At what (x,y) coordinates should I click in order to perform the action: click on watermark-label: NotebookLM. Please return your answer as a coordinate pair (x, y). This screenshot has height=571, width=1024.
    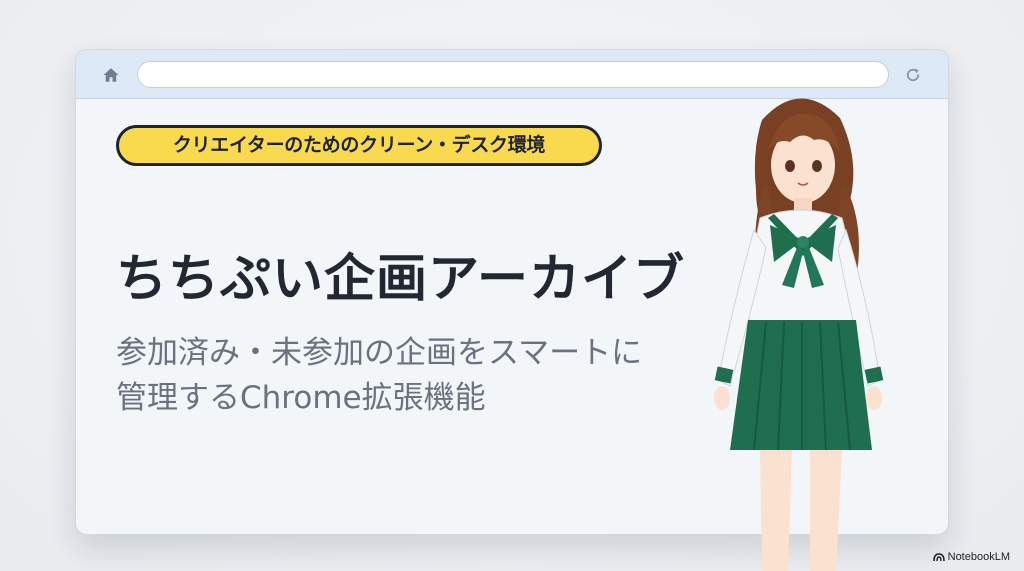
    Looking at the image, I should click on (978, 557).